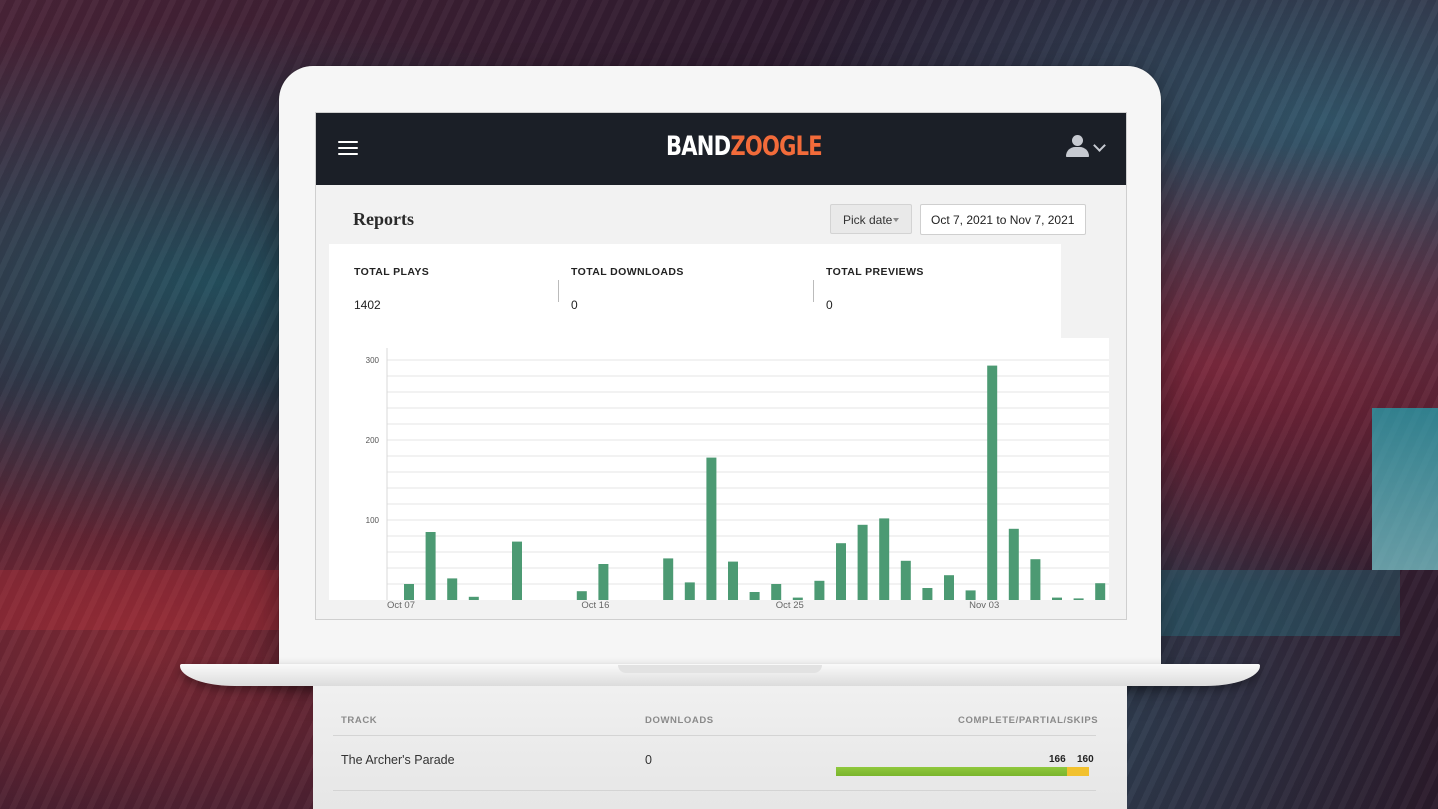 This screenshot has height=809, width=1438. I want to click on stat-total-previews: TOTAL PREVIEWS 0, so click(875, 289).